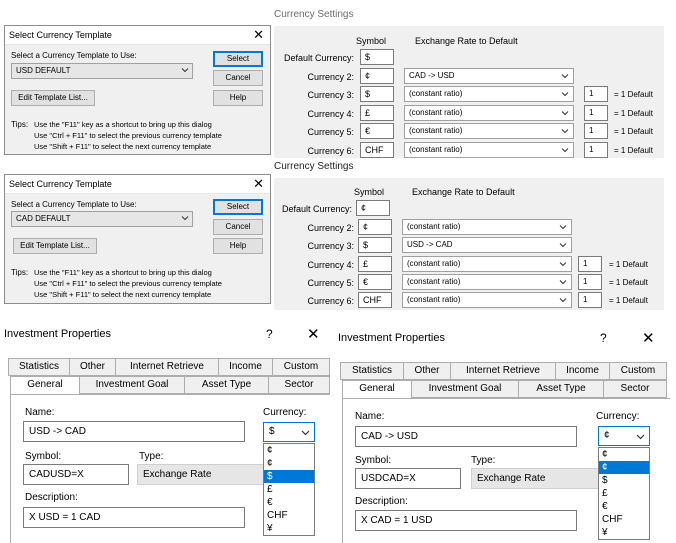  I want to click on name-input: CAD -> USD, so click(466, 436).